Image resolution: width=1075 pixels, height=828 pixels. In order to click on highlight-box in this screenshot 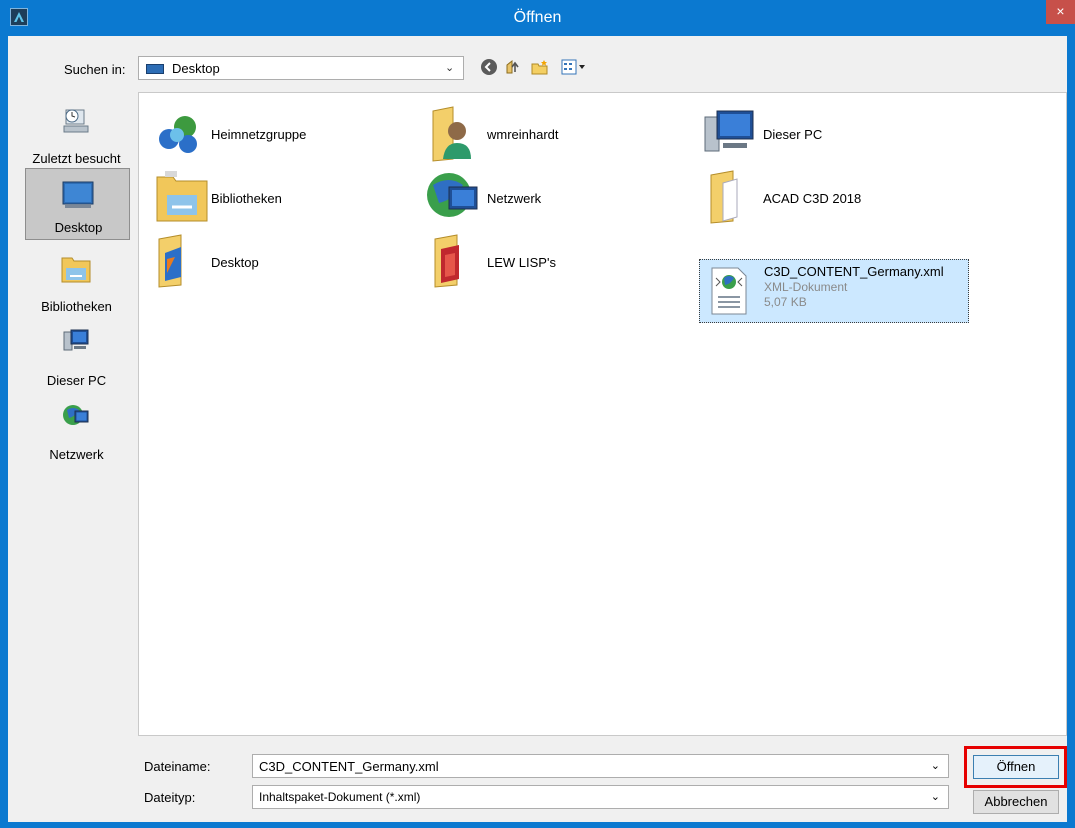, I will do `click(1015, 767)`.